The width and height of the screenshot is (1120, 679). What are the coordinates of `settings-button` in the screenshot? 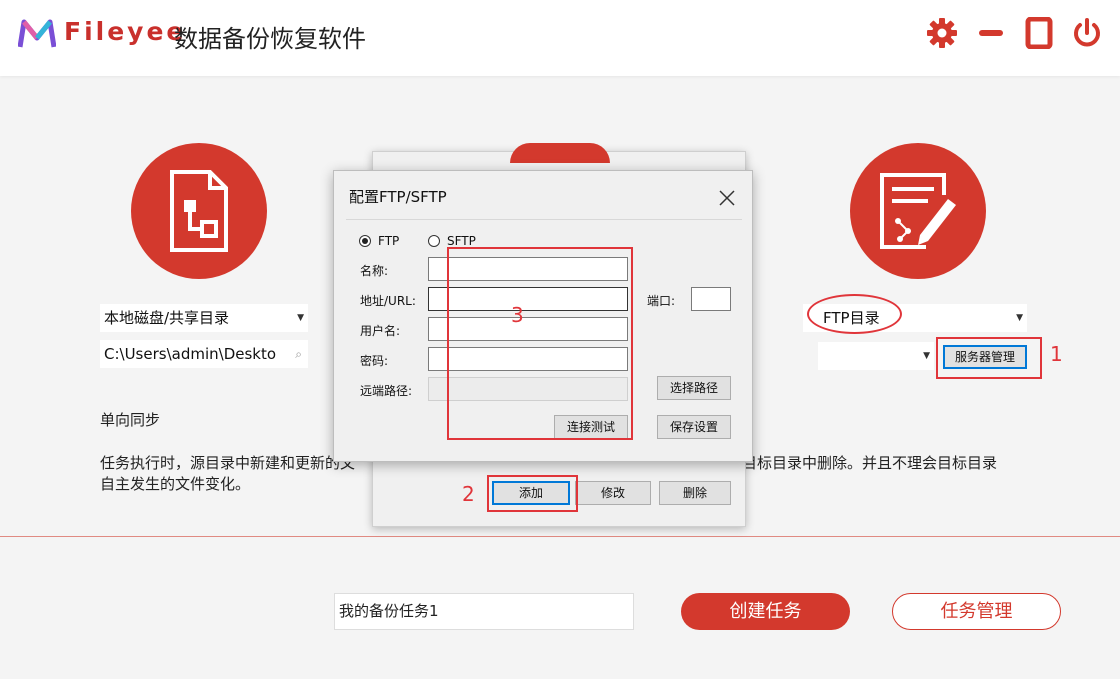 It's located at (942, 33).